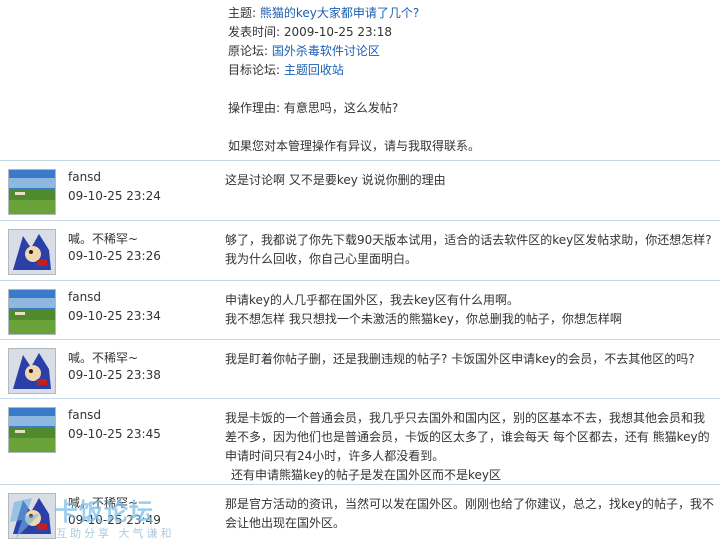 The width and height of the screenshot is (720, 546). Describe the element at coordinates (114, 316) in the screenshot. I see `post-time: 09-10-25 23:34` at that location.